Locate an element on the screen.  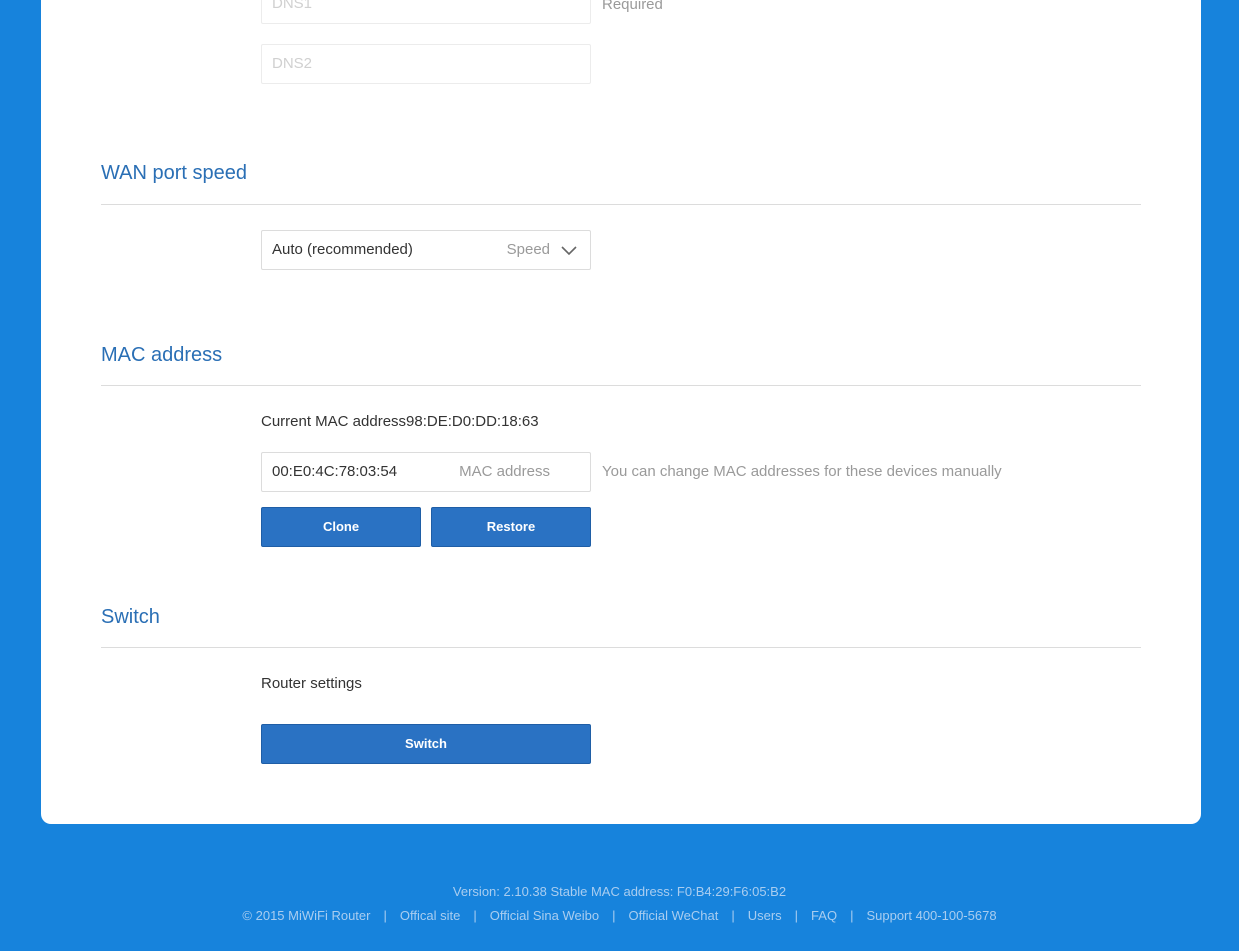
wan-speed-title: WAN port speed is located at coordinates (174, 173).